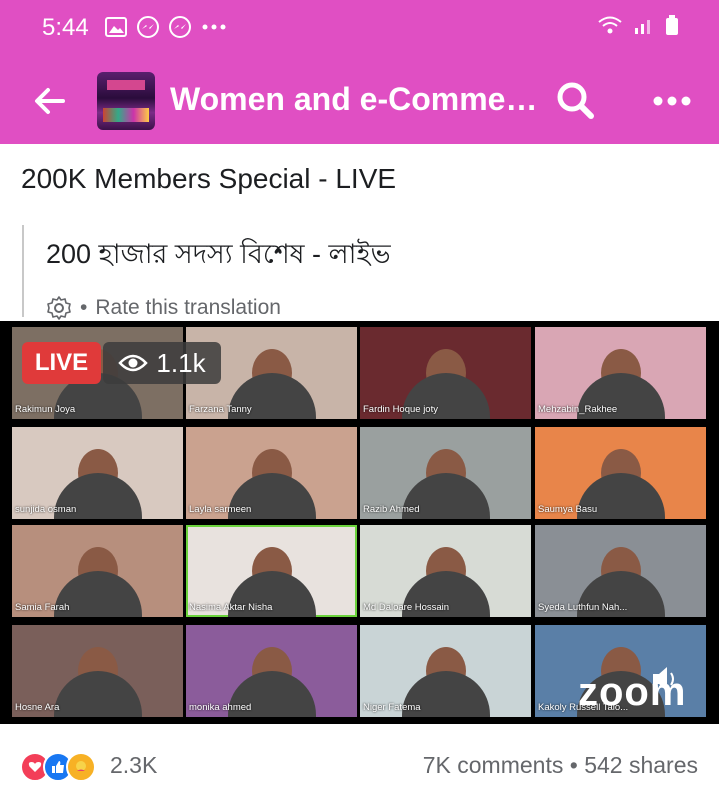 The image size is (719, 798). What do you see at coordinates (97, 571) in the screenshot?
I see `participant-tile: Samia Farah` at bounding box center [97, 571].